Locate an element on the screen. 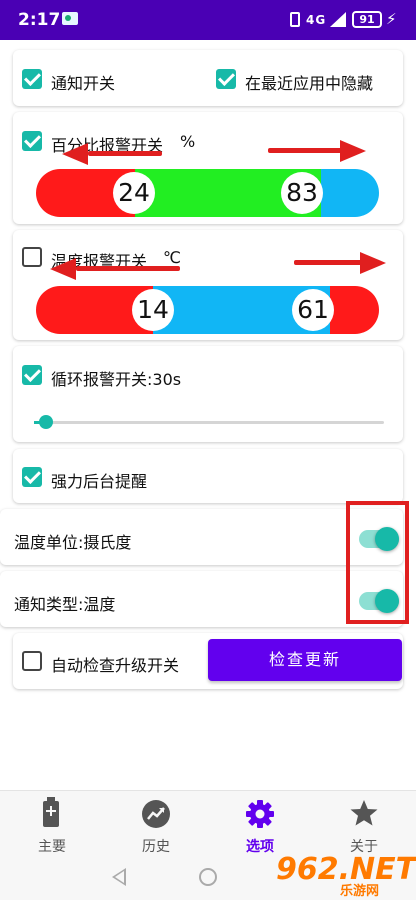 The height and width of the screenshot is (900, 416). nav-about: 关于 is located at coordinates (364, 824).